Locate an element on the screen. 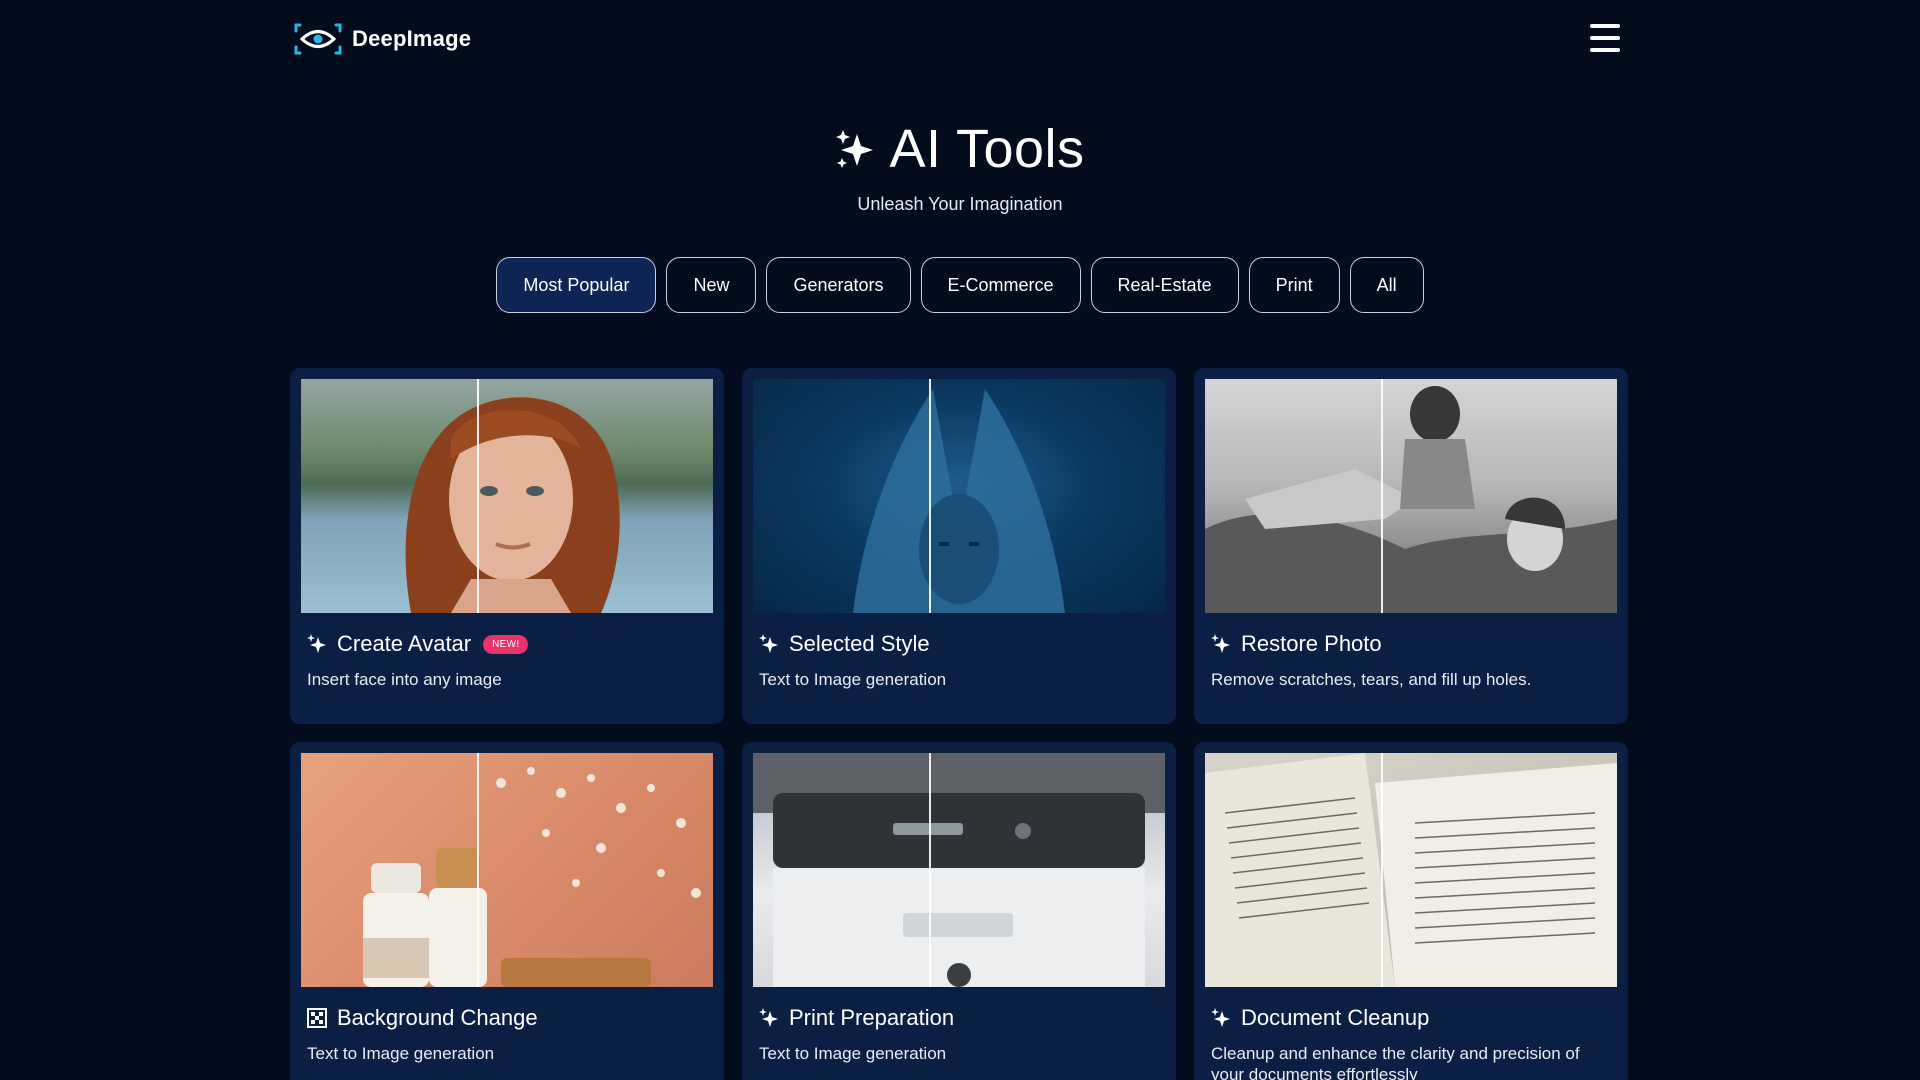 Image resolution: width=1920 pixels, height=1080 pixels. page-title: AI Tools is located at coordinates (959, 149).